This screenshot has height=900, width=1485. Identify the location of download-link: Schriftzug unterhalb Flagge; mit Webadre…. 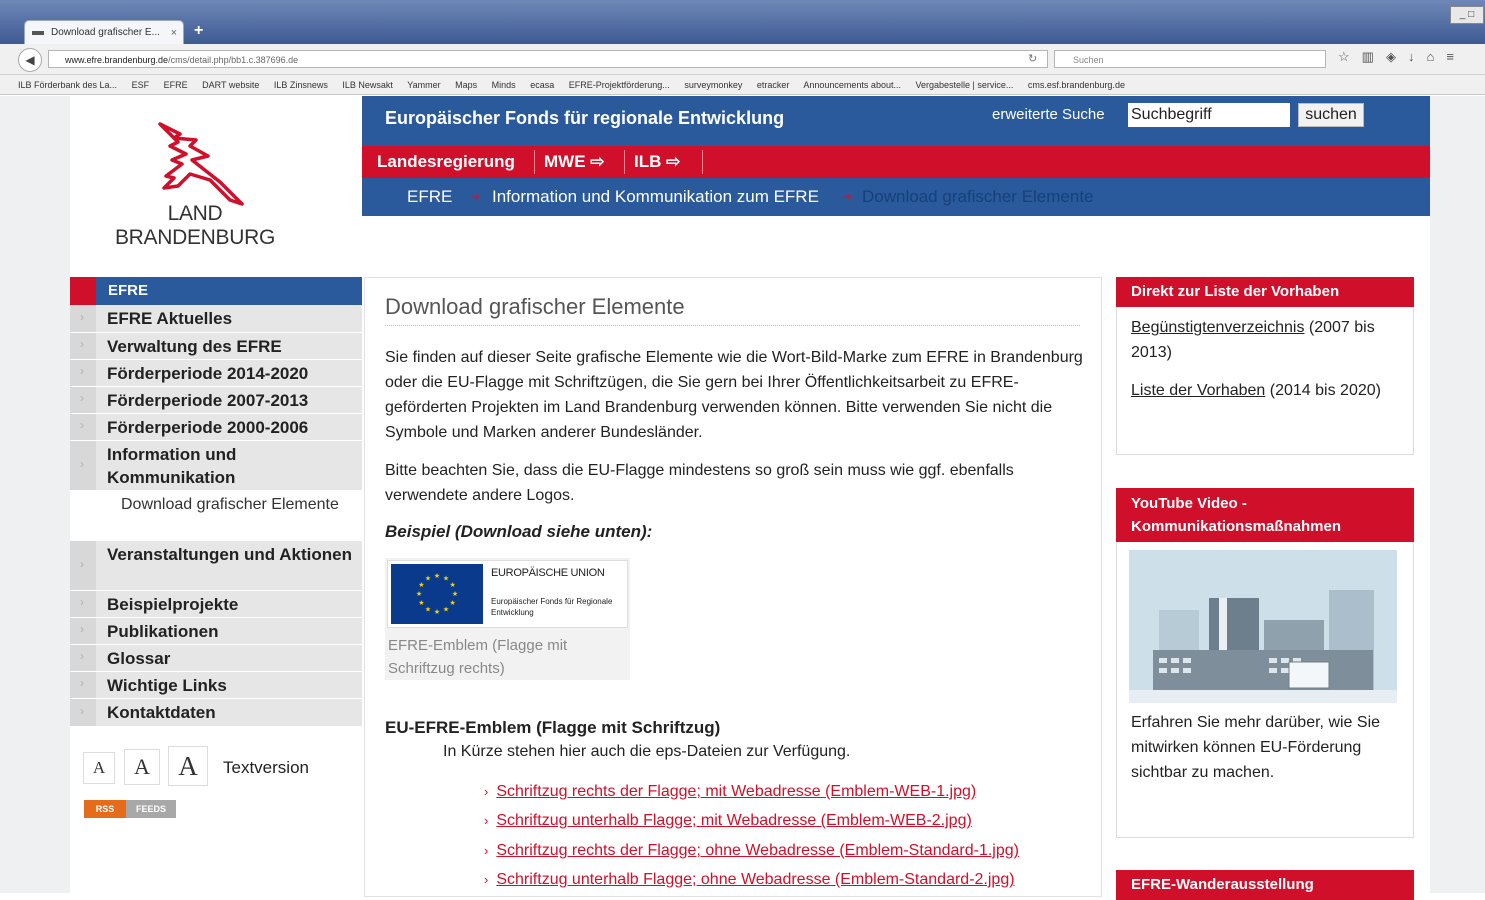
(733, 820).